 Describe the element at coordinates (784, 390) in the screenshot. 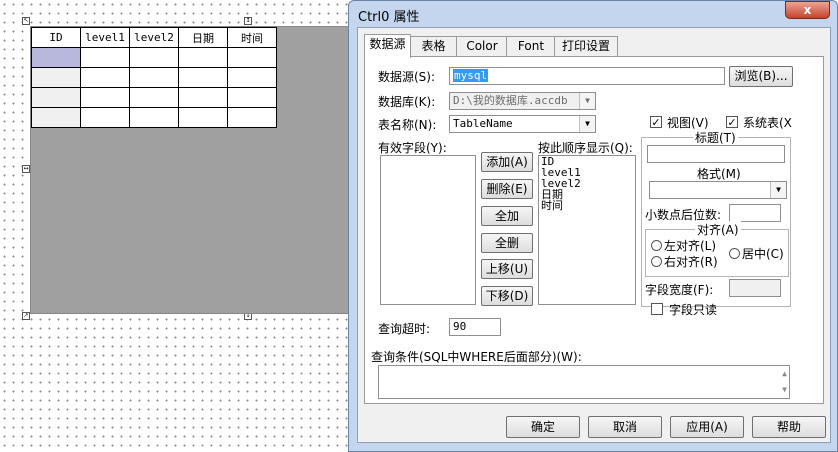

I see `scroll-down-icon: ▼` at that location.